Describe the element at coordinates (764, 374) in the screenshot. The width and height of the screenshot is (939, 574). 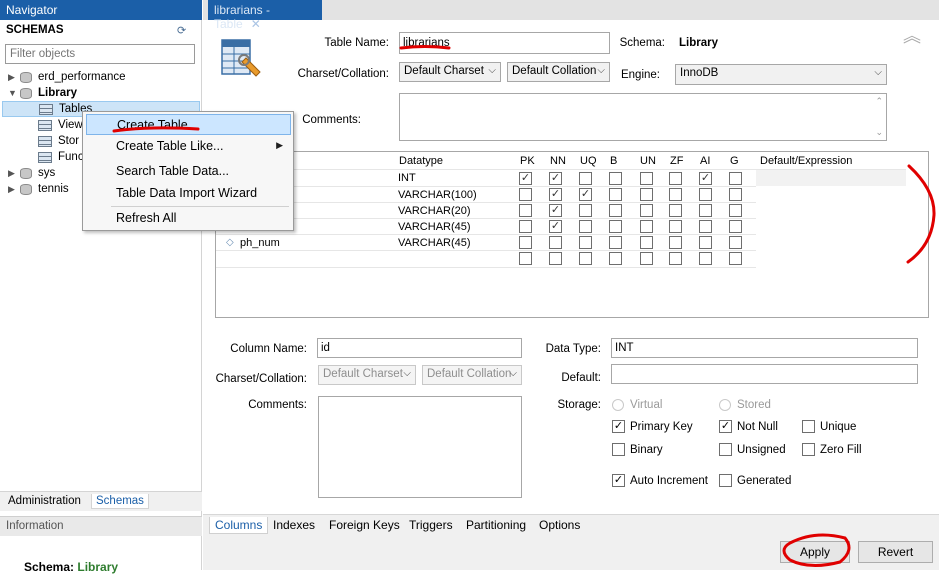
I see `default-input` at that location.